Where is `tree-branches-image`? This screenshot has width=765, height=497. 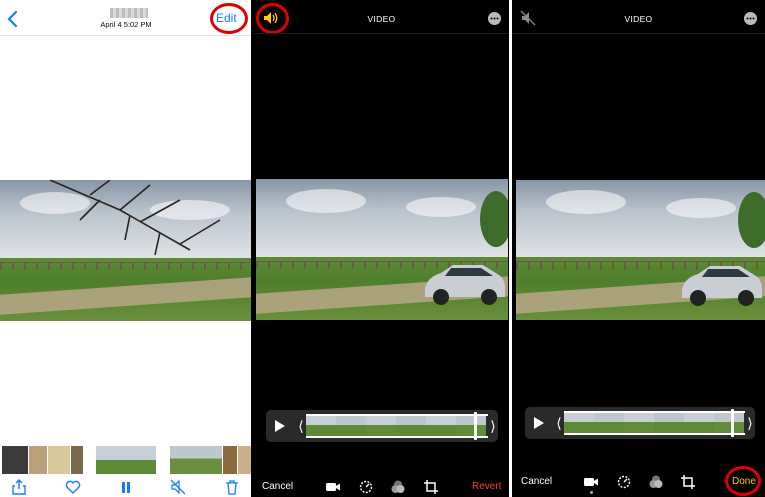 tree-branches-image is located at coordinates (135, 218).